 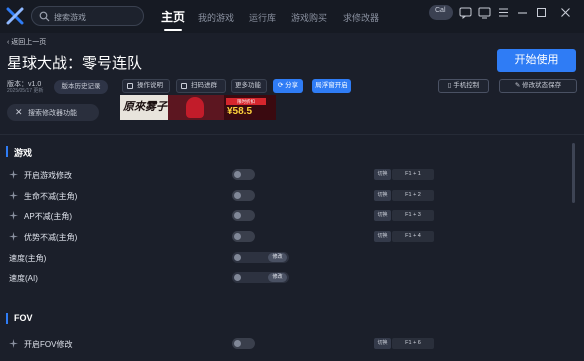 I want to click on divider, so click(x=292, y=134).